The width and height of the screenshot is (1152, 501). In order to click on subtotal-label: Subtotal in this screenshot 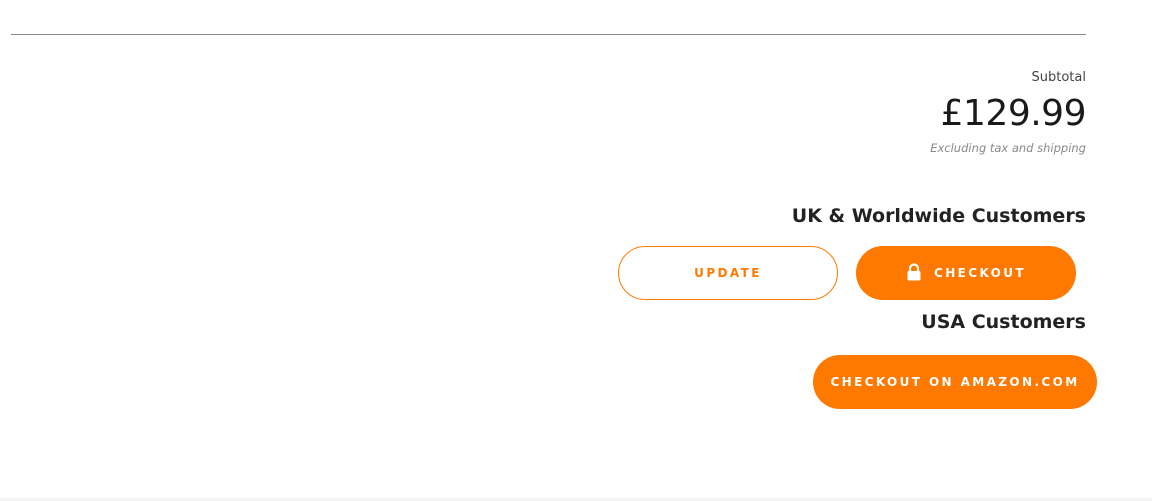, I will do `click(1058, 77)`.